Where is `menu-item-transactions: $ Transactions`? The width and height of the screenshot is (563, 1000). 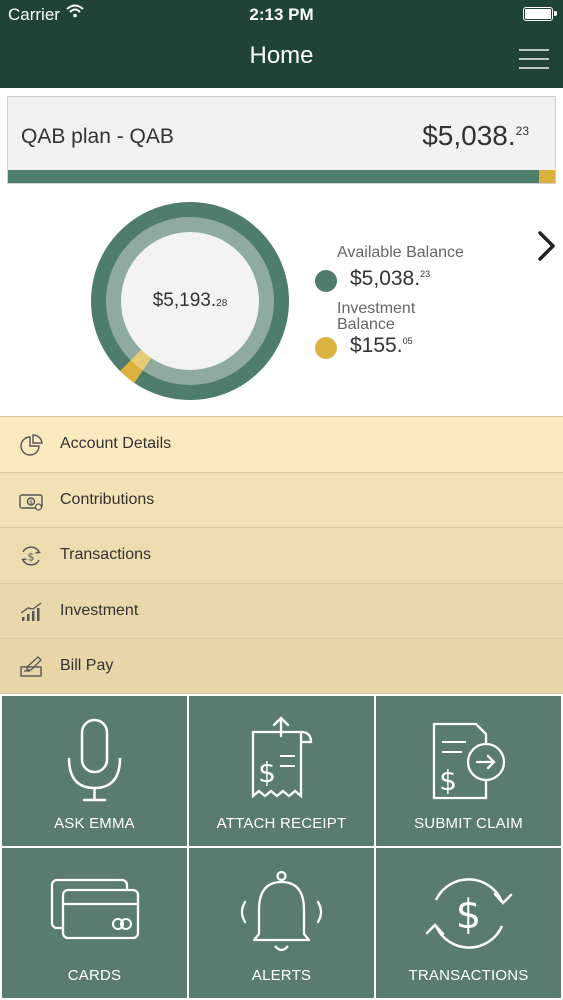
menu-item-transactions: $ Transactions is located at coordinates (281, 555).